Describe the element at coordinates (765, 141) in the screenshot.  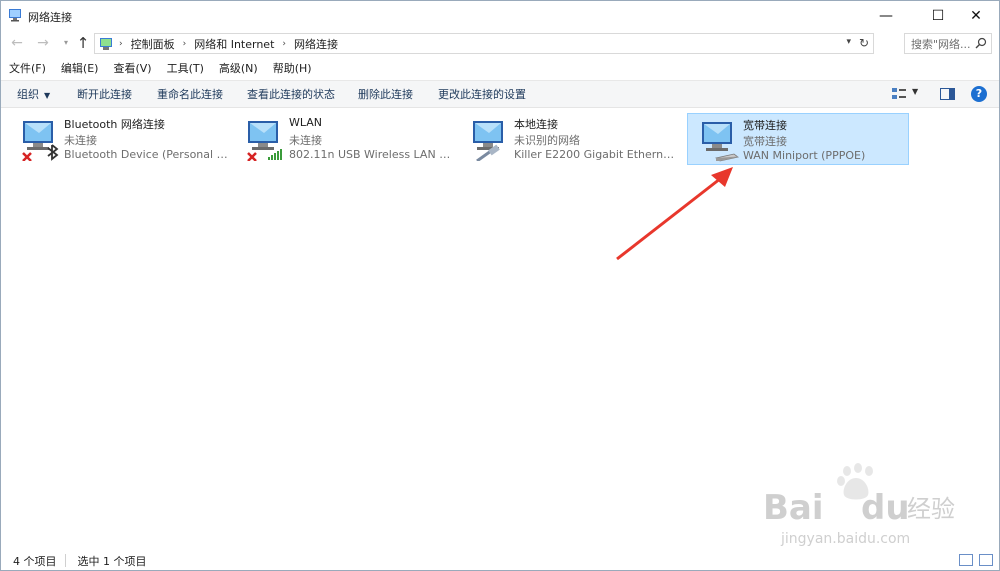
I see `connection-status: 宽带连接` at that location.